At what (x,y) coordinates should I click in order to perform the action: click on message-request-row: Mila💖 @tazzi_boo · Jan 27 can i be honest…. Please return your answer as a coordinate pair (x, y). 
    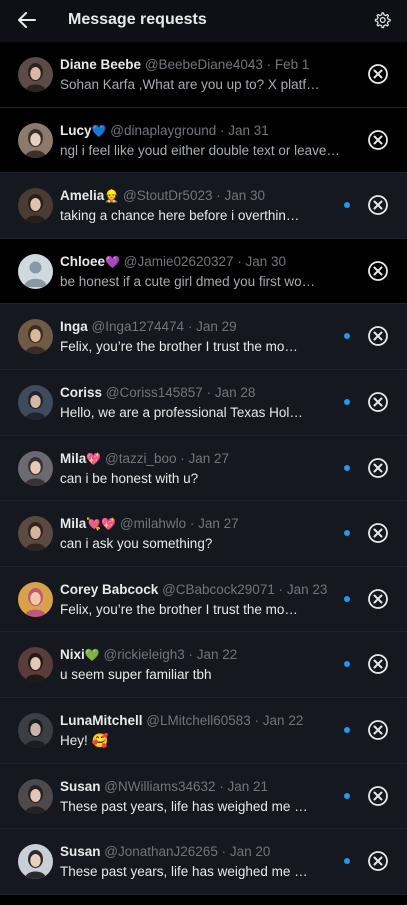
    Looking at the image, I should click on (203, 468).